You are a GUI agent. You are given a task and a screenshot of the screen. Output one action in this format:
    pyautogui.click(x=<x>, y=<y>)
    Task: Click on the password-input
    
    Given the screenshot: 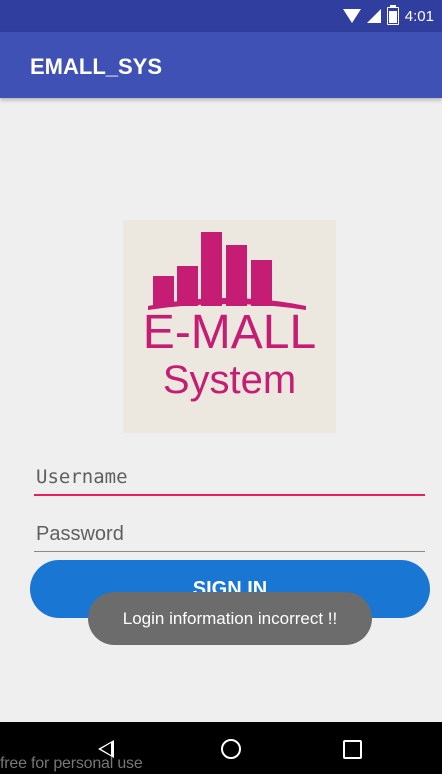 What is the action you would take?
    pyautogui.click(x=229, y=534)
    